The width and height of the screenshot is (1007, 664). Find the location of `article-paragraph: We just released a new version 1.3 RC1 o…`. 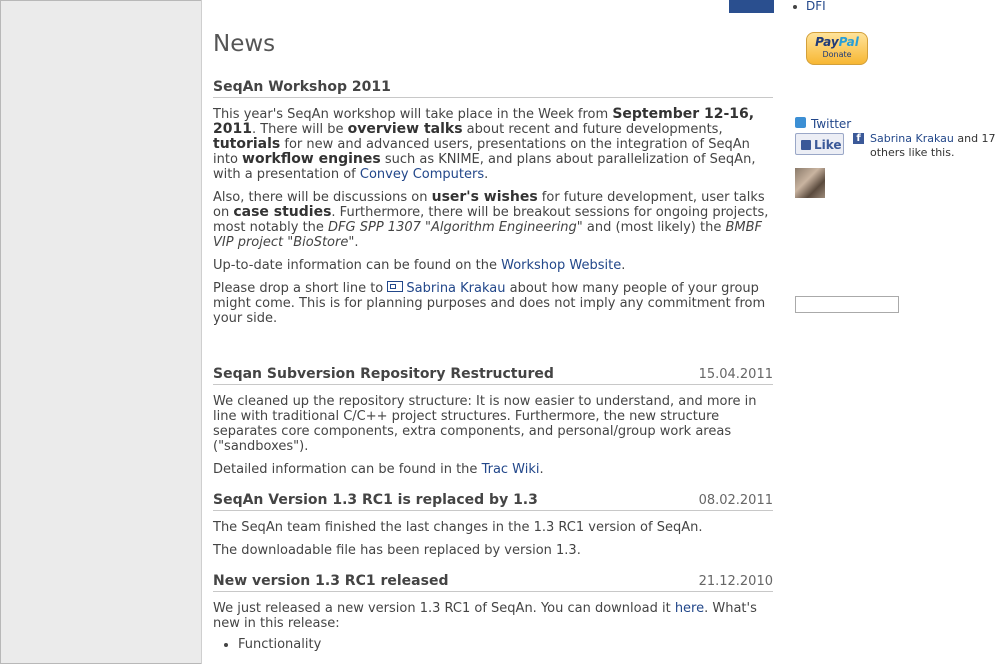

article-paragraph: We just released a new version 1.3 RC1 o… is located at coordinates (485, 616).